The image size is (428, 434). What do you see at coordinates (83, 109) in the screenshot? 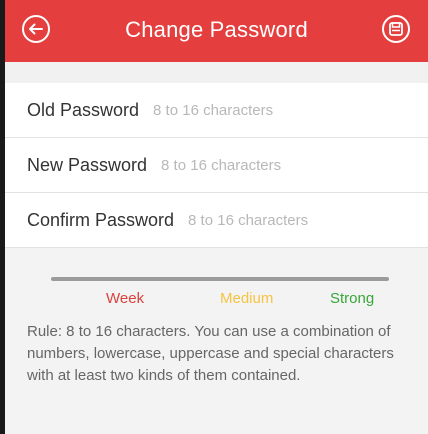
I see `old-password-label: Old Password` at bounding box center [83, 109].